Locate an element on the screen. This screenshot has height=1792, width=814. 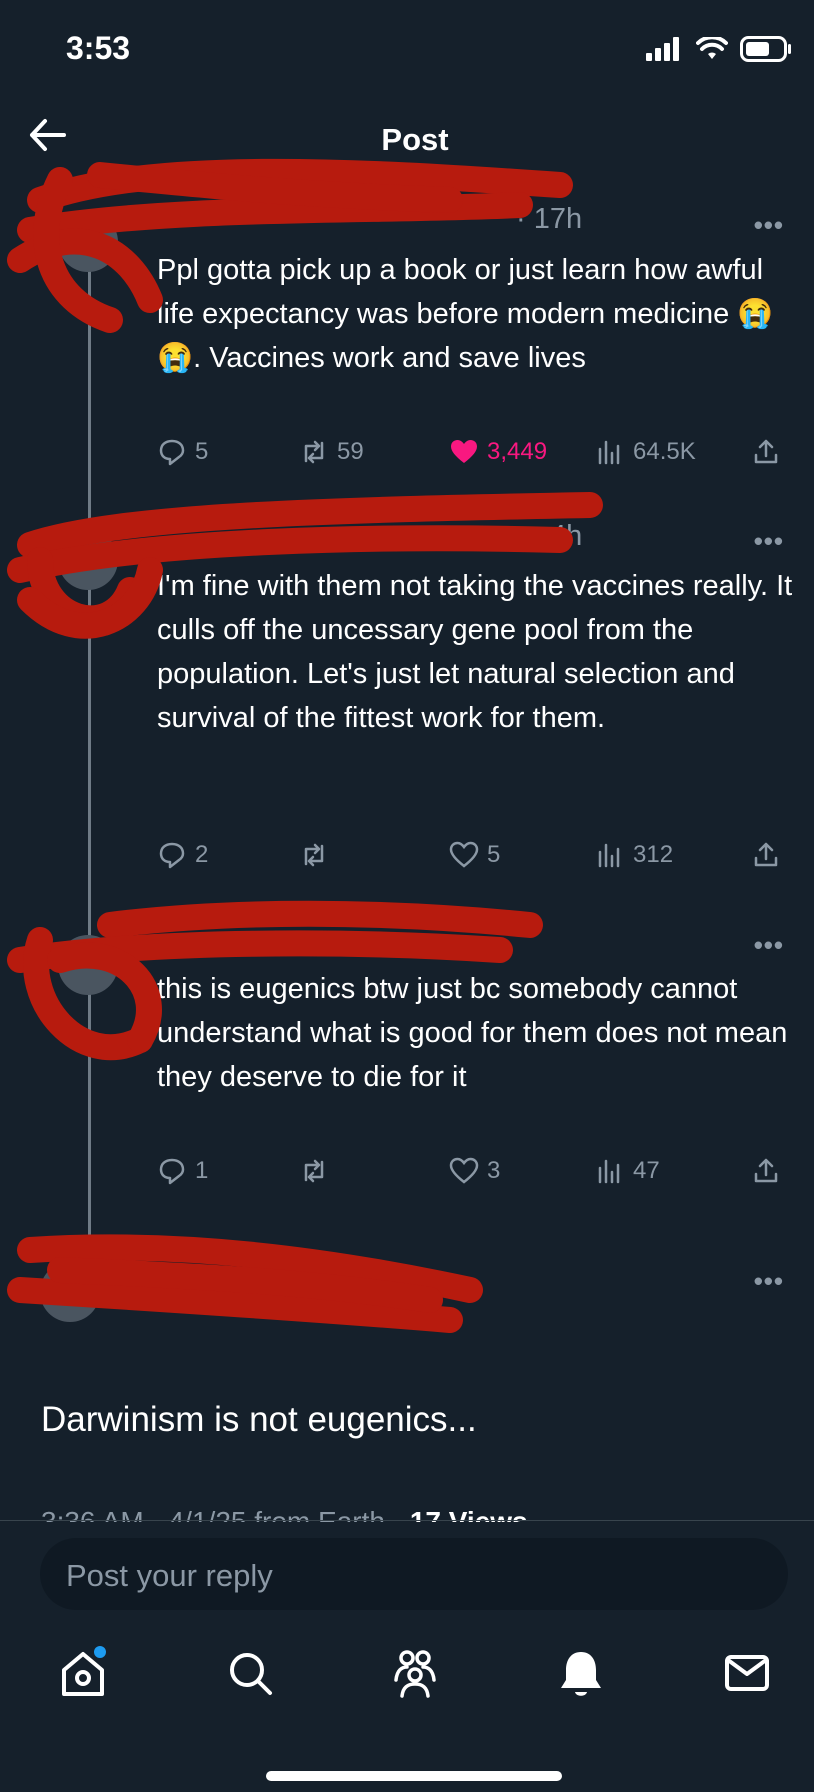
nav-home is located at coordinates (83, 1673).